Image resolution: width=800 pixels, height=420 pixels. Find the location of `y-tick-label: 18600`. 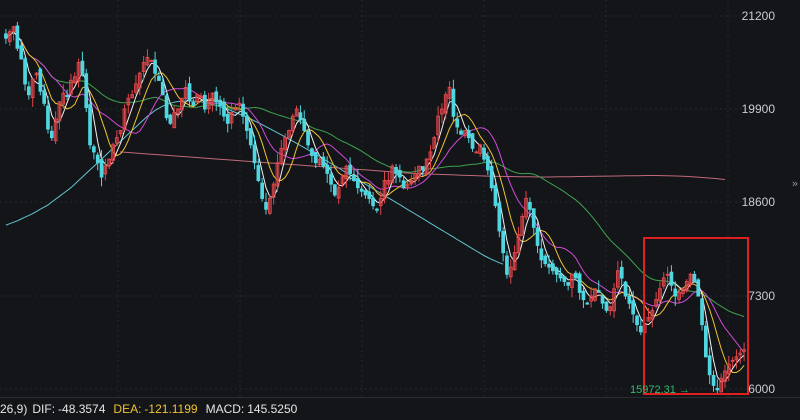

y-tick-label: 18600 is located at coordinates (759, 202).